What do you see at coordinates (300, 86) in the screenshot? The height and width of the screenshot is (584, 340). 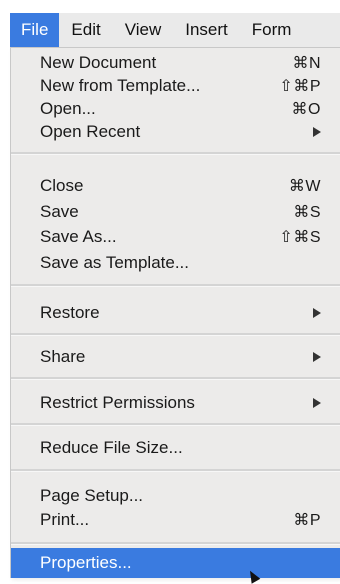 I see `shortcut-label: ⇧⌘P` at bounding box center [300, 86].